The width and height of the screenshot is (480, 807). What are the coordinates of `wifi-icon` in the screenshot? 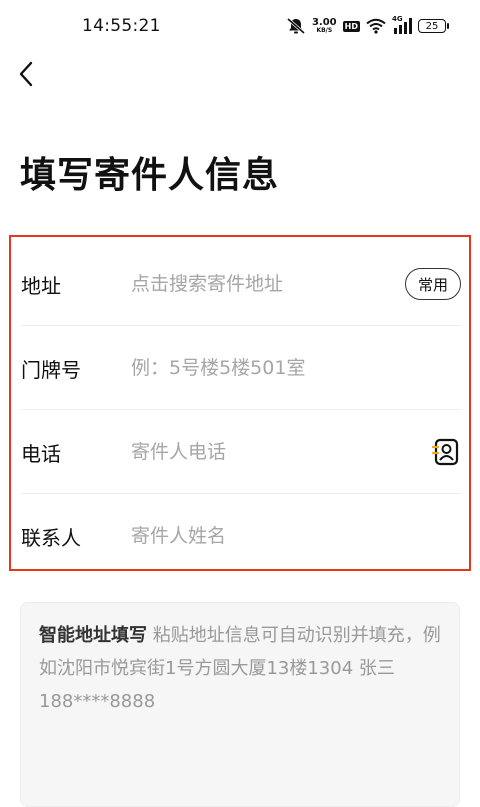 It's located at (376, 26).